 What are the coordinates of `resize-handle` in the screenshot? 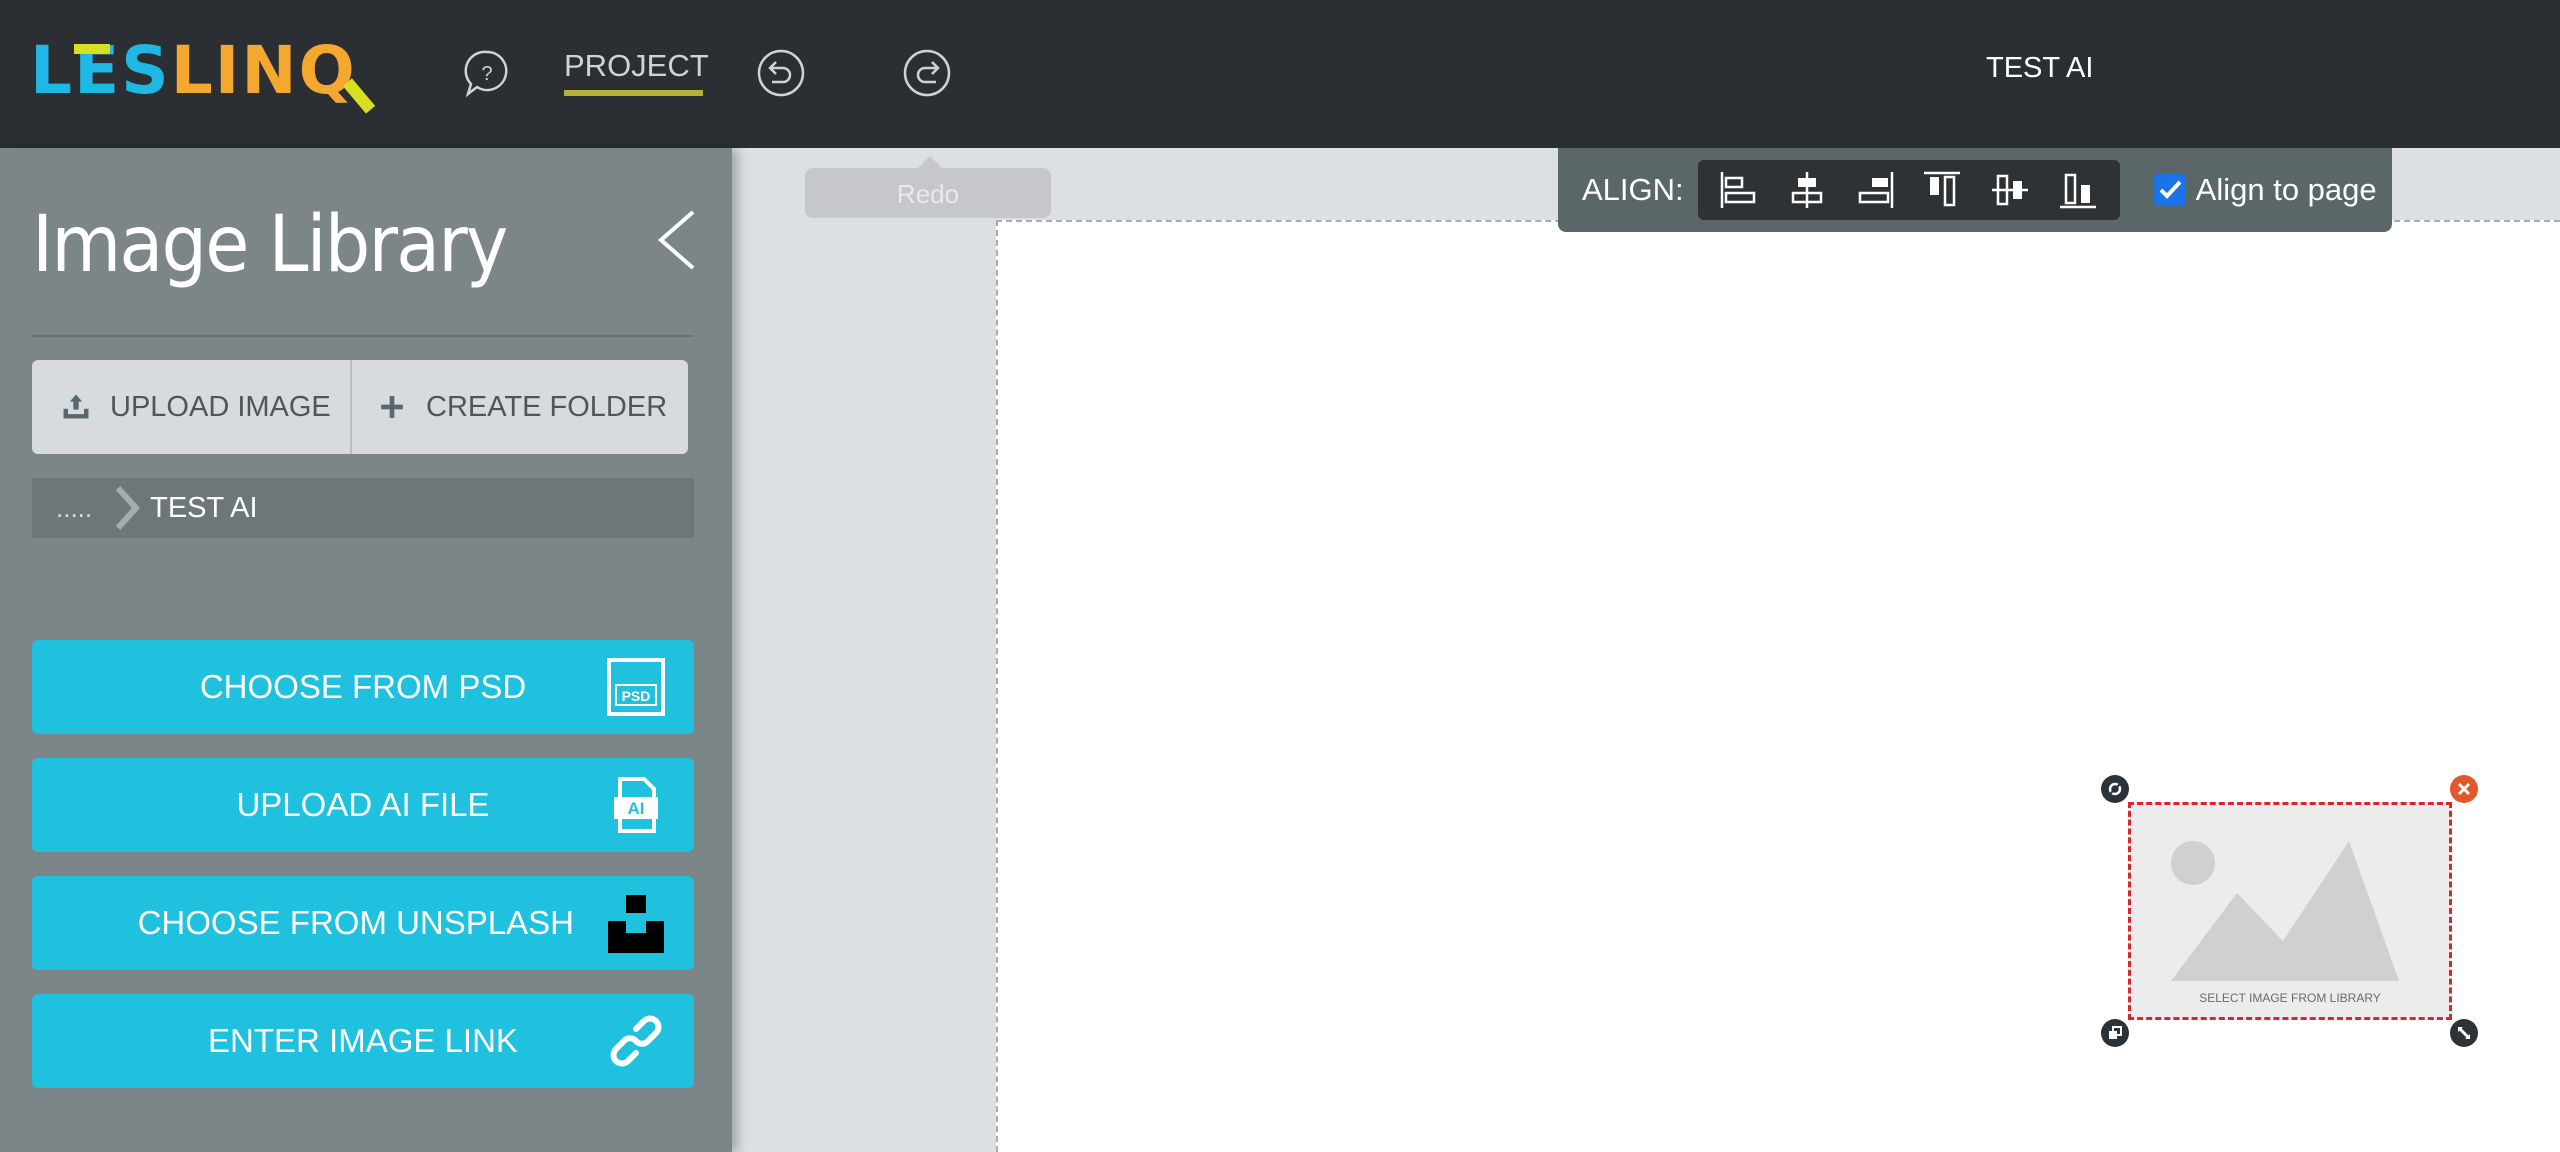 It's located at (2464, 1033).